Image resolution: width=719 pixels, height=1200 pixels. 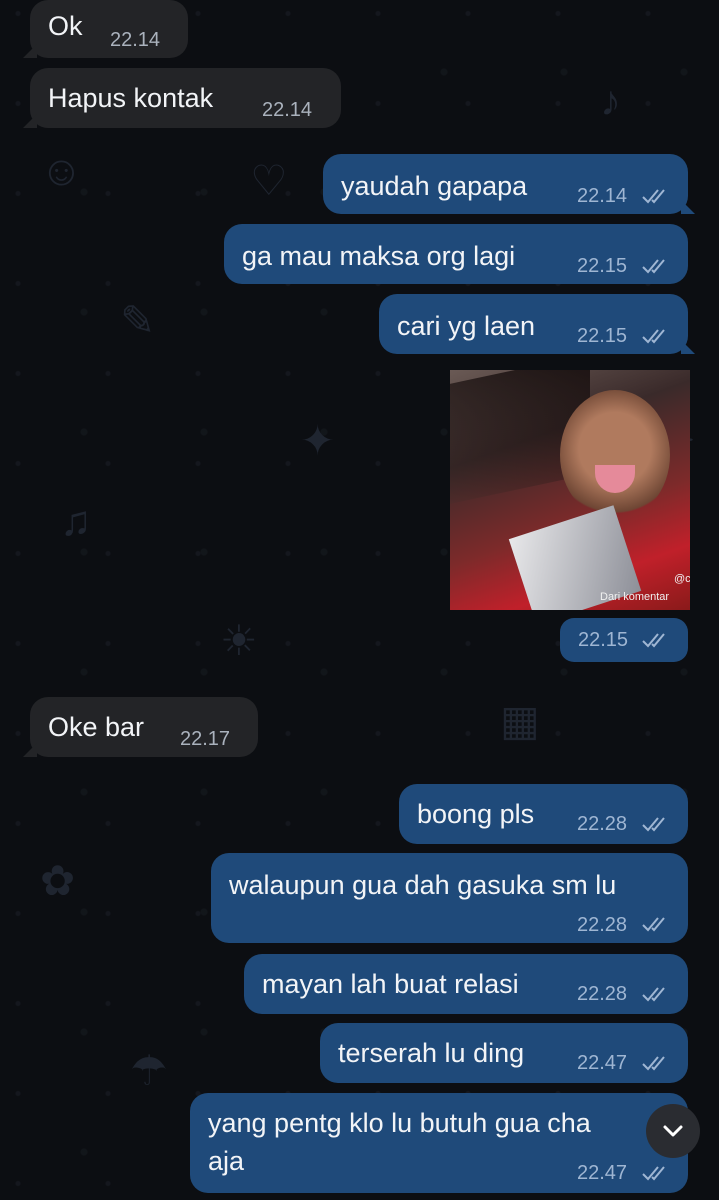 I want to click on message-text: terserah lu ding, so click(x=431, y=1053).